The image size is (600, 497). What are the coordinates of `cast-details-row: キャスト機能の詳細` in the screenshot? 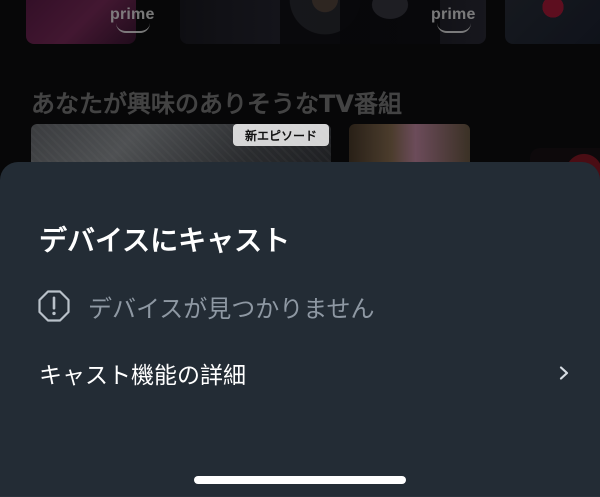 It's located at (309, 373).